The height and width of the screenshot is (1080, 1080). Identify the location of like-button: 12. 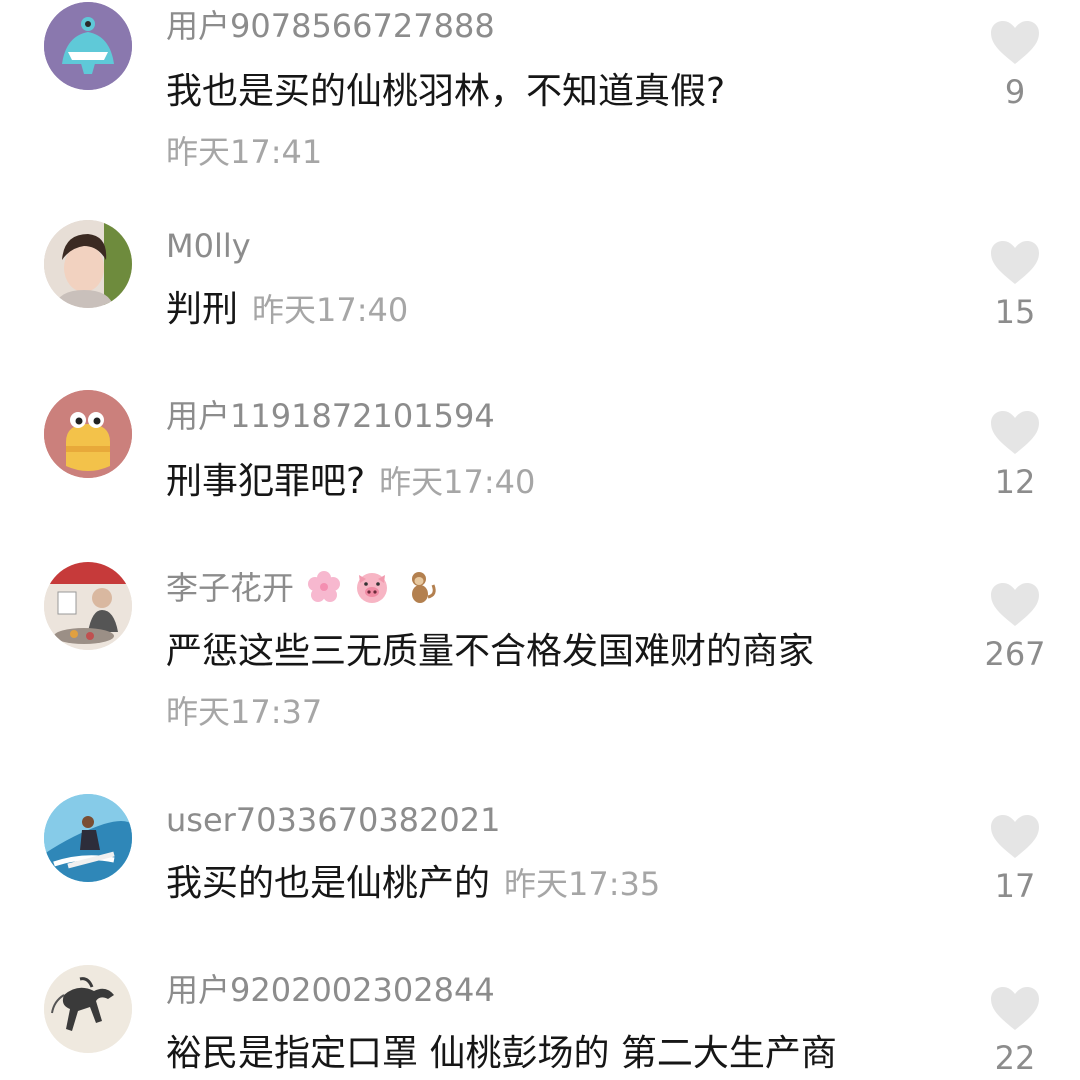
(1015, 455).